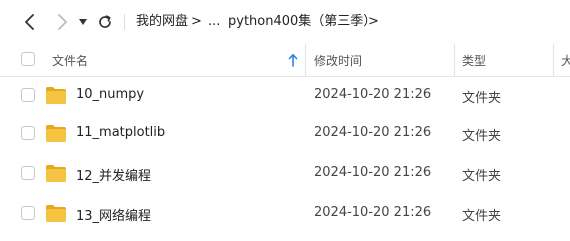 This screenshot has height=241, width=570. I want to click on toolbar-divider, so click(124, 22).